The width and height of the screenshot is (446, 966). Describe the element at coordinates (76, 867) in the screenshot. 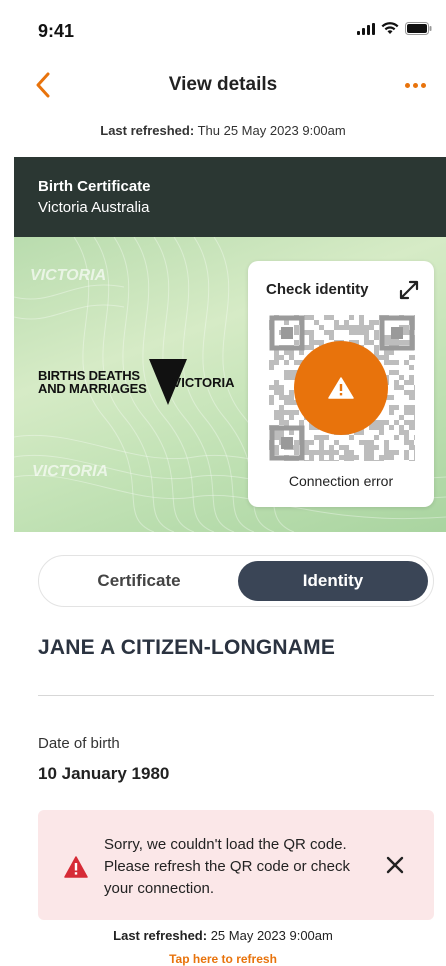

I see `error-warning-icon` at that location.